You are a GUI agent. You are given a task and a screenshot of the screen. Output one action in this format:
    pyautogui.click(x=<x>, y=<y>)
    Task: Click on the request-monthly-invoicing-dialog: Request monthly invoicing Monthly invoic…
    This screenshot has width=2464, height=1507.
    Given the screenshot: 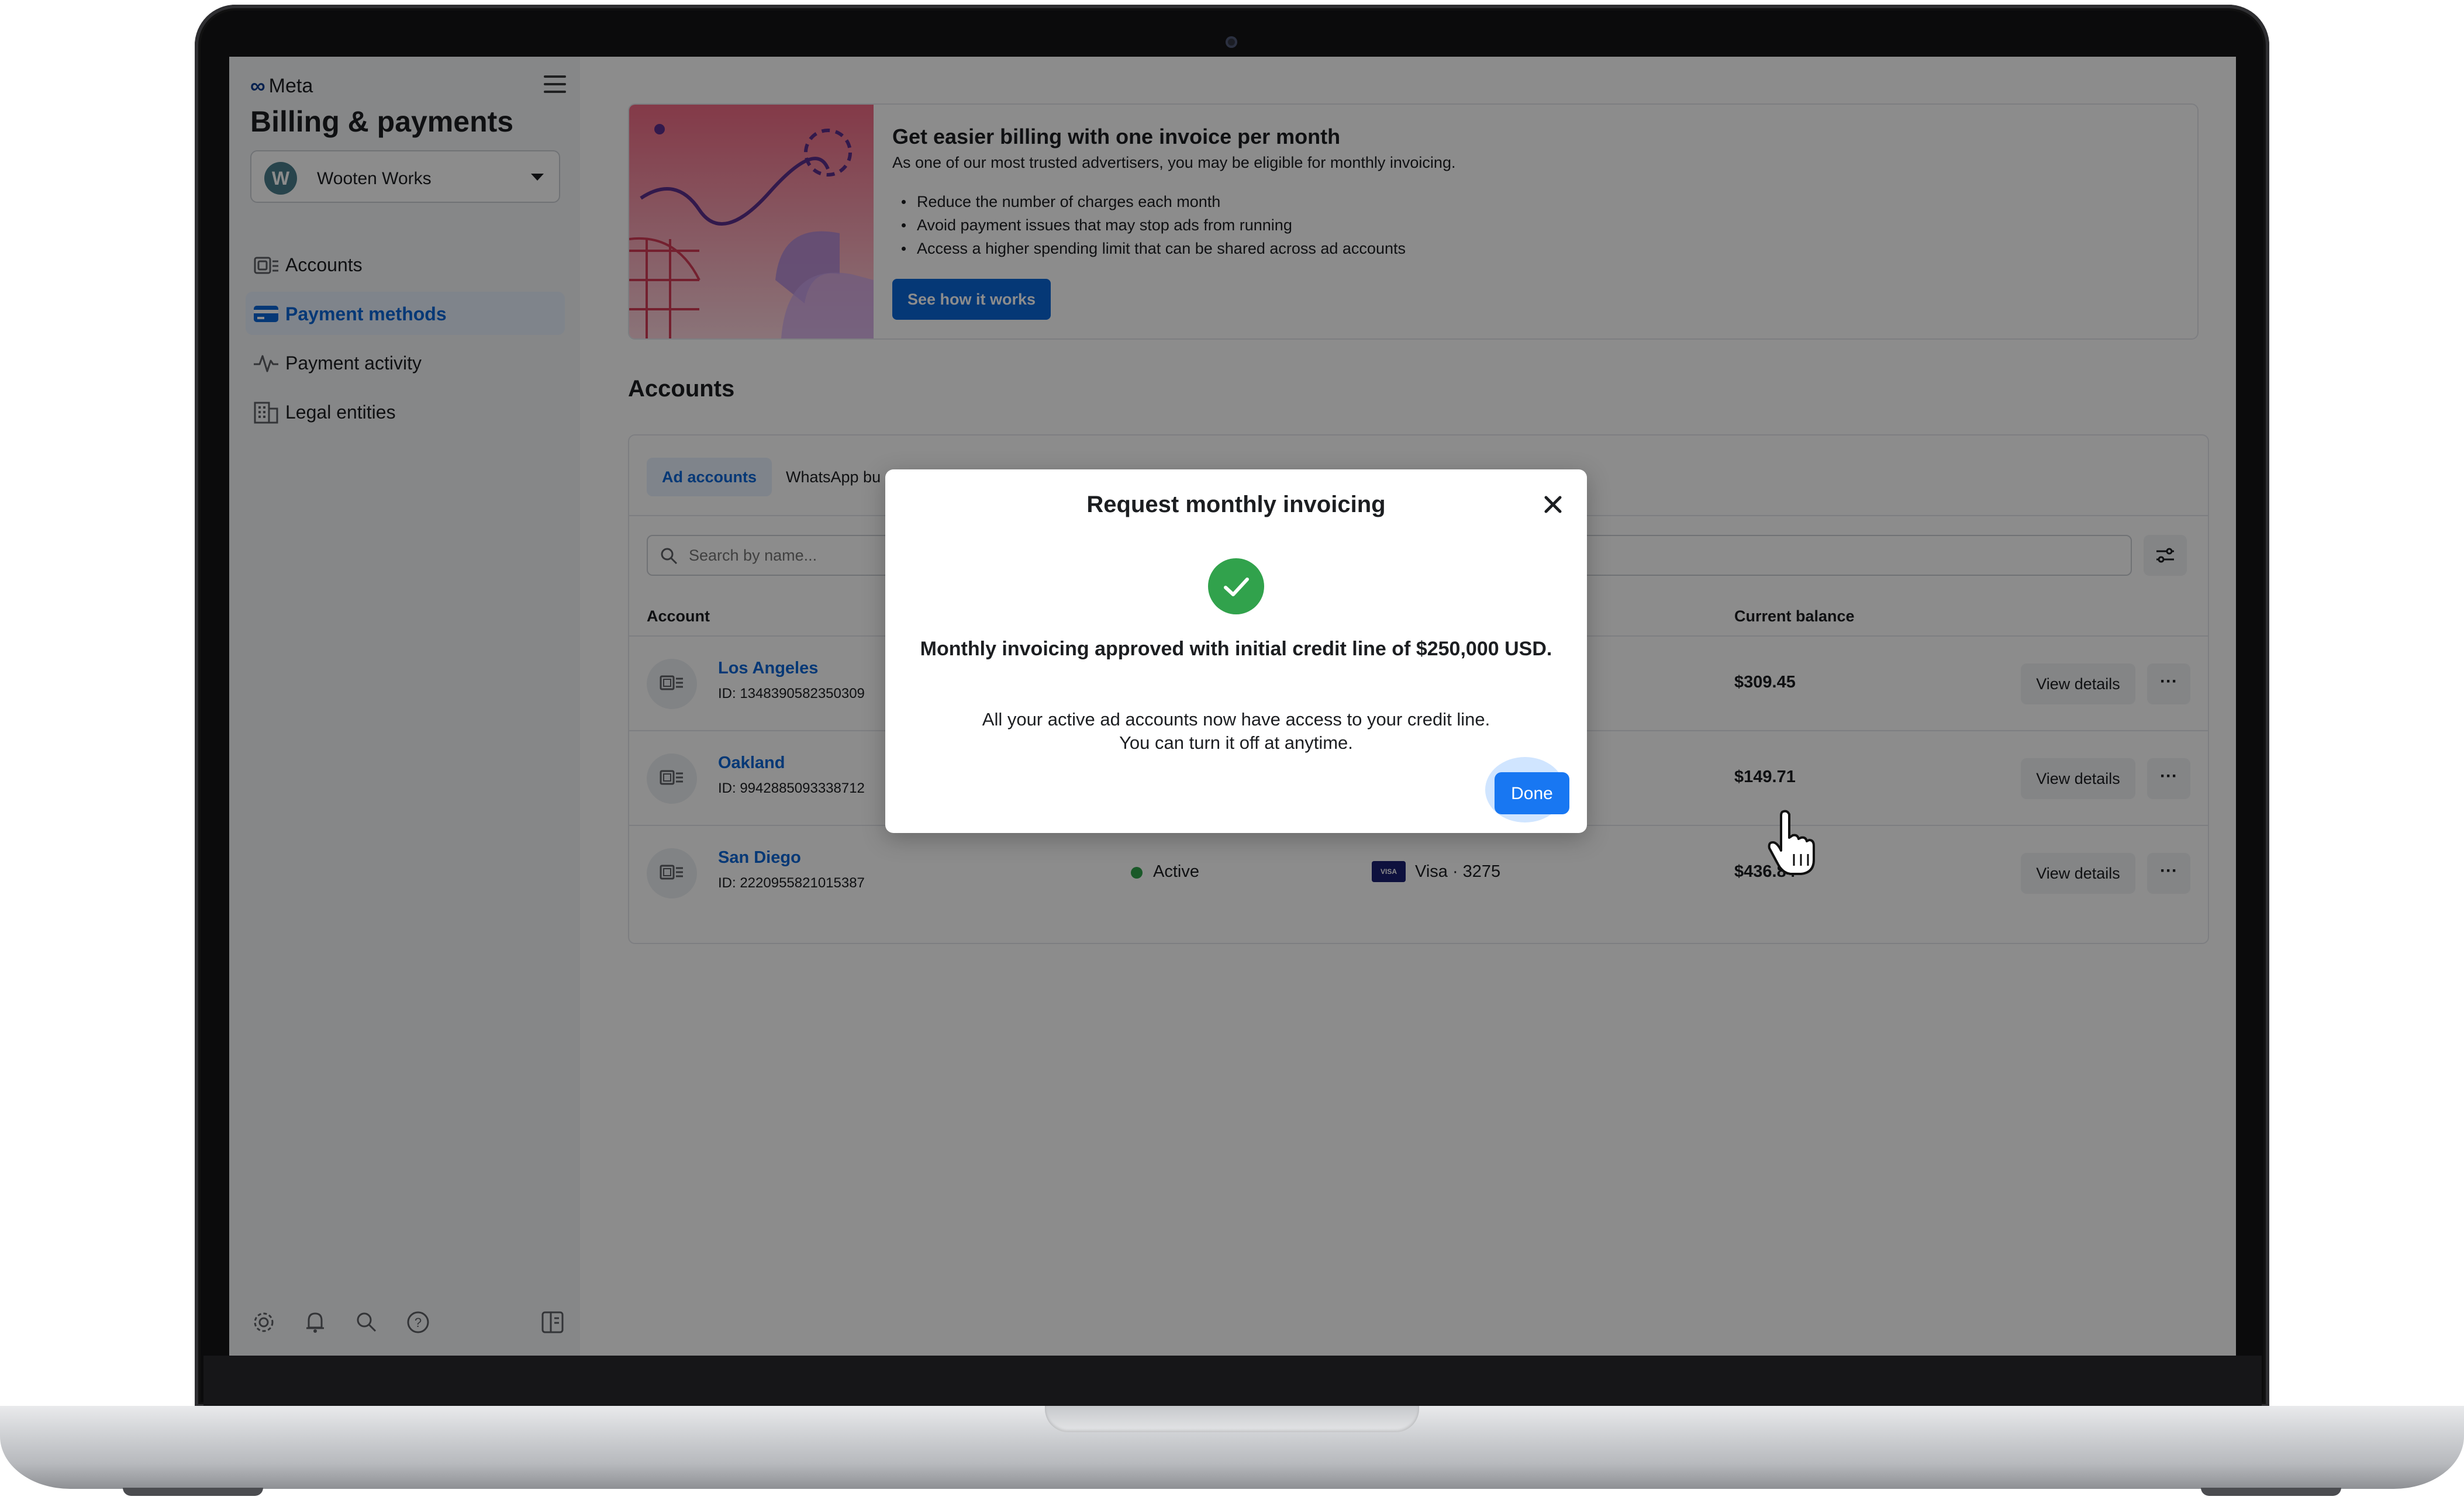 What is the action you would take?
    pyautogui.click(x=1236, y=651)
    